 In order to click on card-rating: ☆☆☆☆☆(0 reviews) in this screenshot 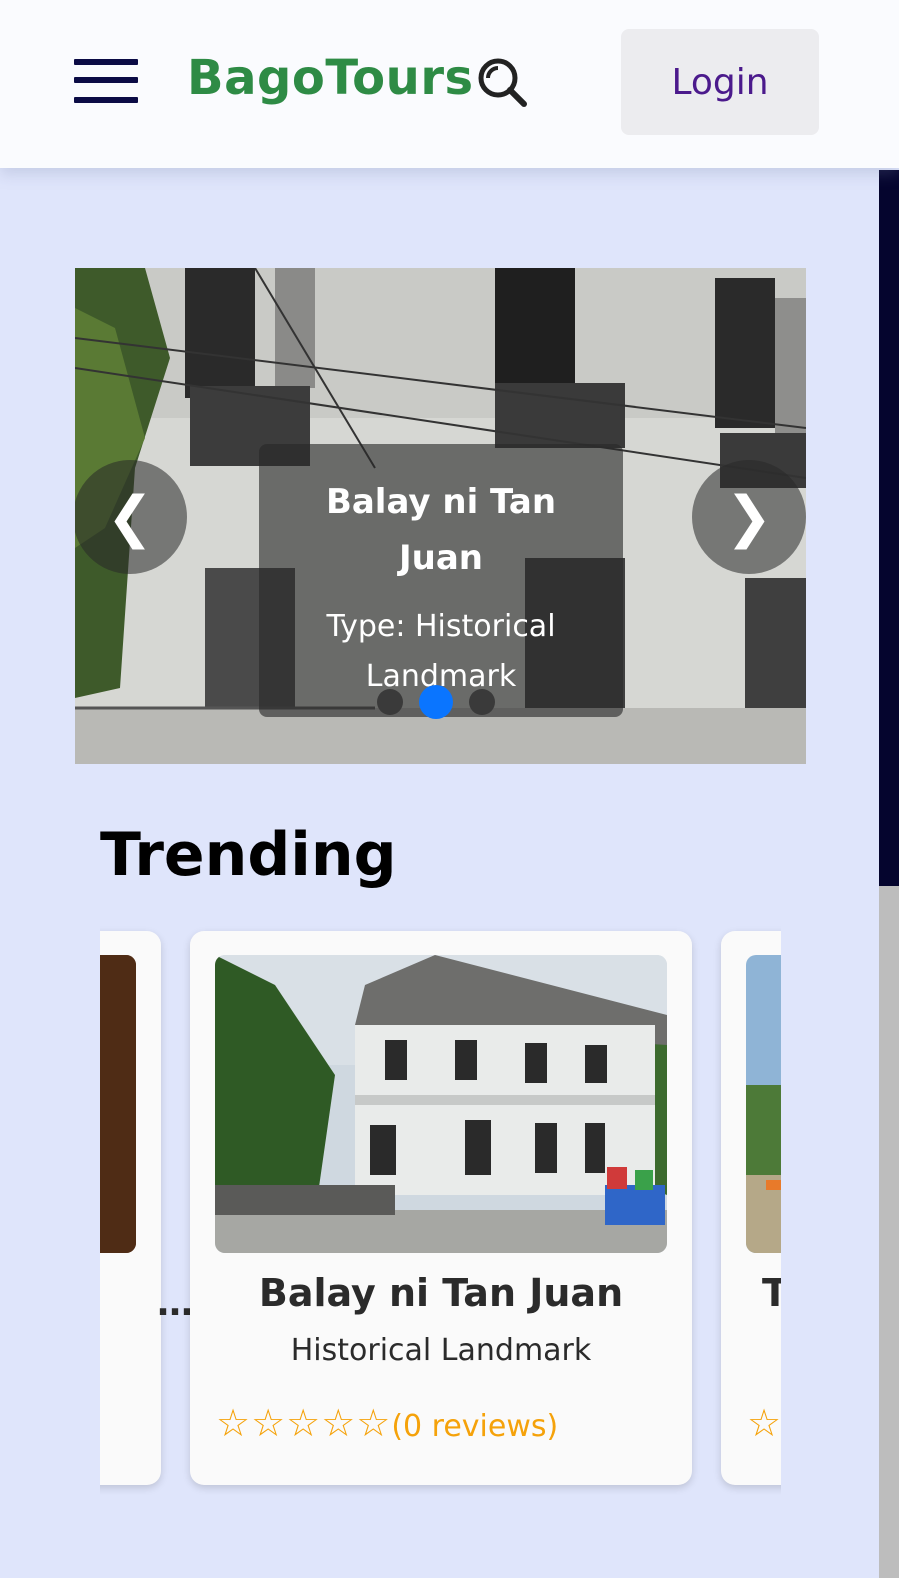, I will do `click(387, 1423)`.